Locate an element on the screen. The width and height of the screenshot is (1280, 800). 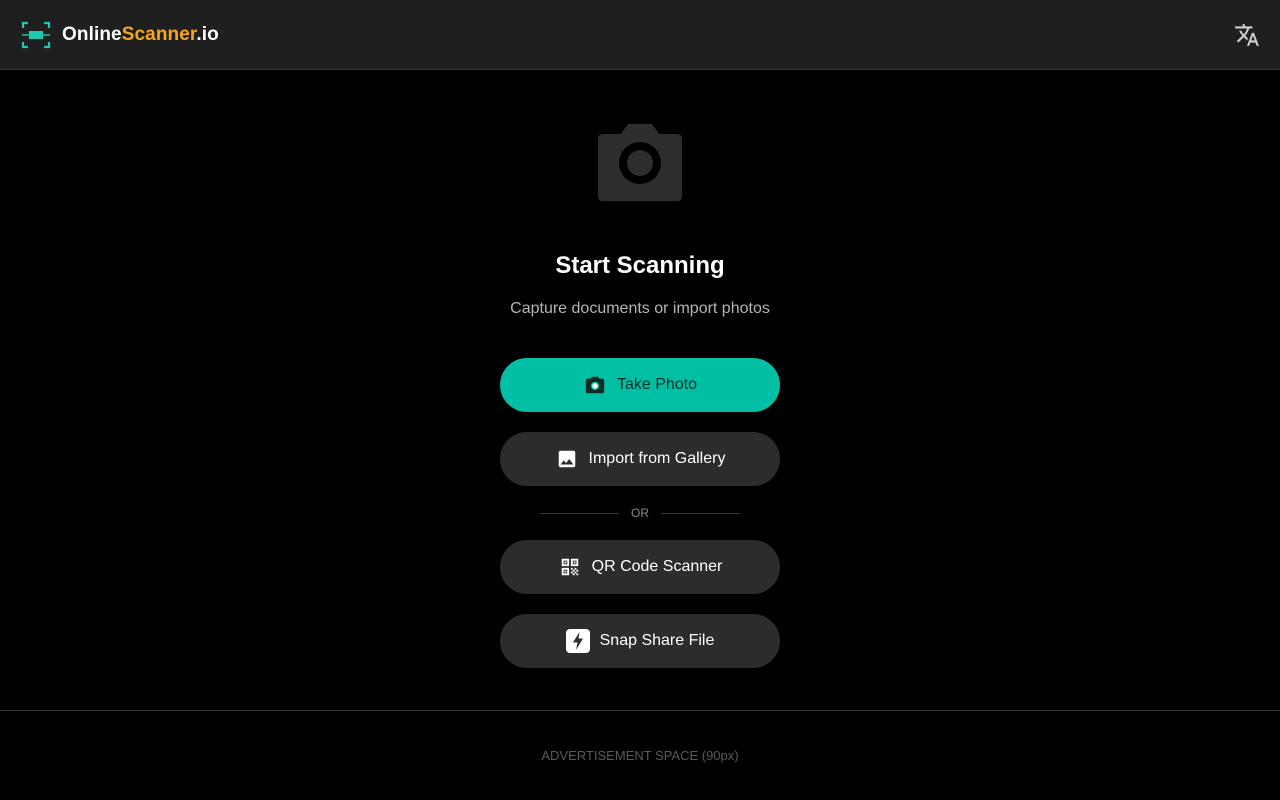
lightning-icon is located at coordinates (577, 641).